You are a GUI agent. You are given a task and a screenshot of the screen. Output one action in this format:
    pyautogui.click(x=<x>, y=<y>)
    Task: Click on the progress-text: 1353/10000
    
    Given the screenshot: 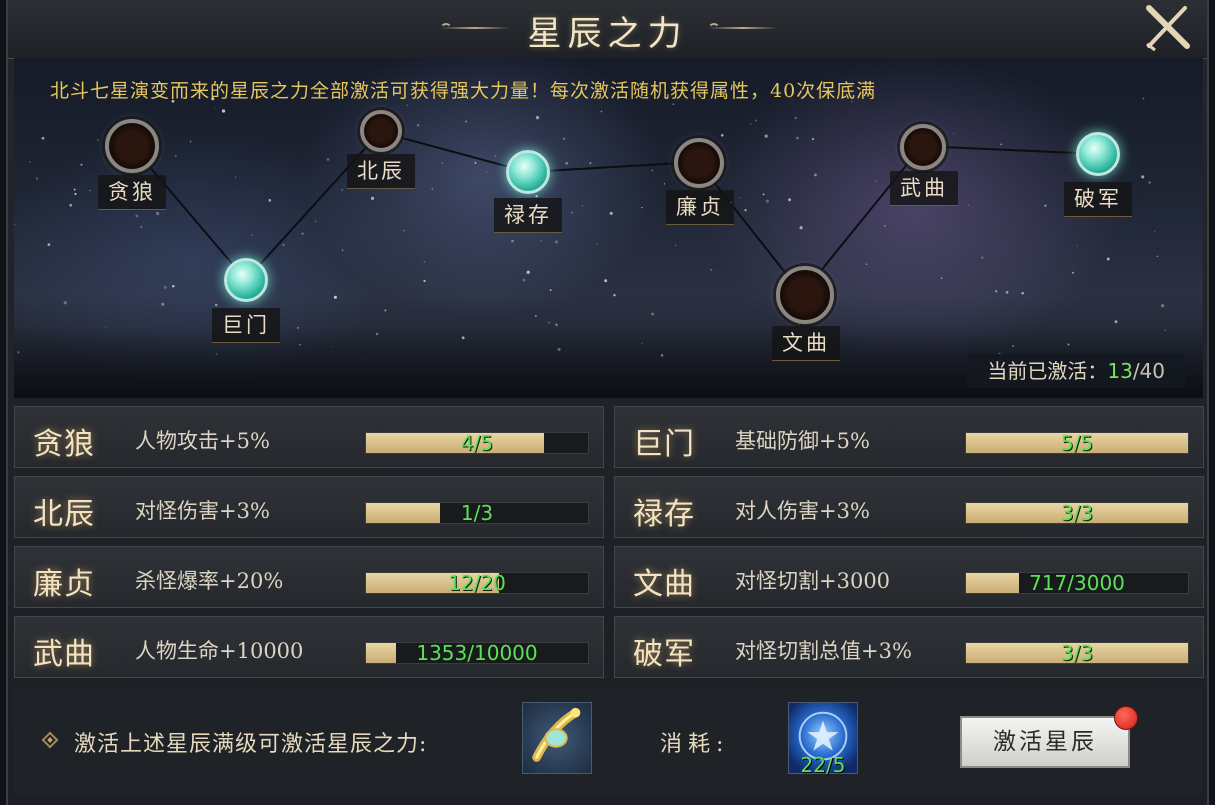 What is the action you would take?
    pyautogui.click(x=477, y=653)
    